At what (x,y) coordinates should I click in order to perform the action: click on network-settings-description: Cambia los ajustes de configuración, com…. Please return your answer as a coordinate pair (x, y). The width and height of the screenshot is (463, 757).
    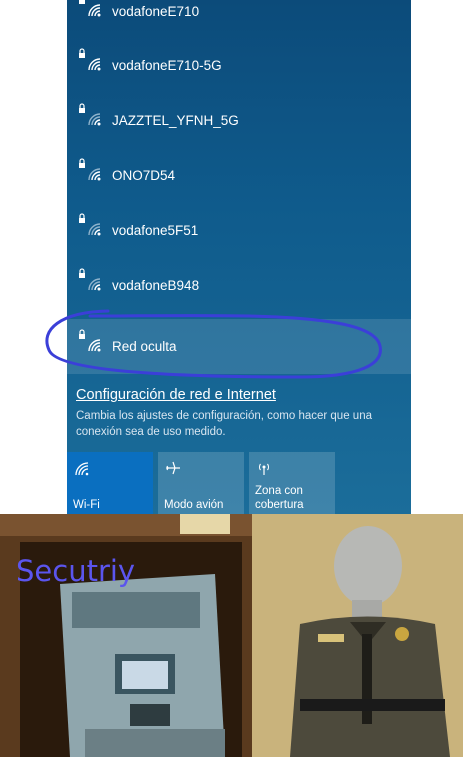
    Looking at the image, I should click on (224, 424).